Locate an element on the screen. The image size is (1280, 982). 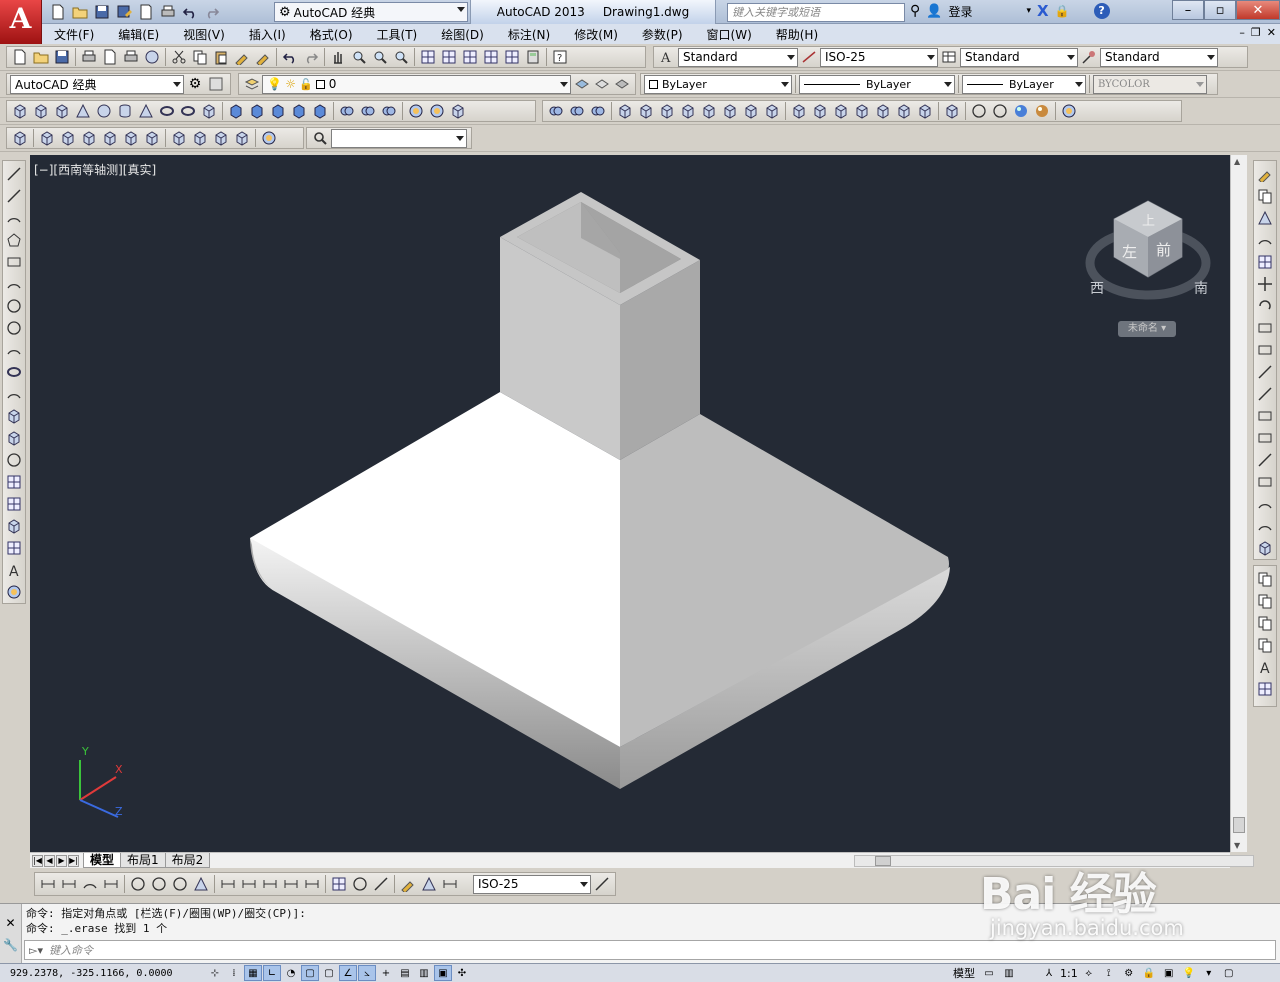
color-edges-icon is located at coordinates (820, 111).